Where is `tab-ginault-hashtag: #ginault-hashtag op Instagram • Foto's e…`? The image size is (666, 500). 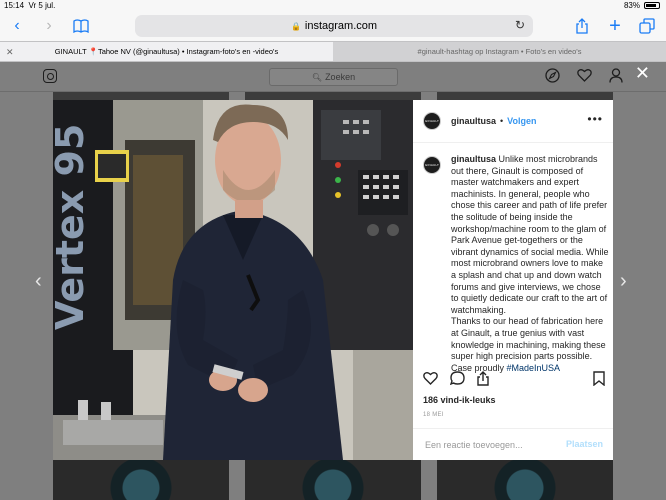
tab-ginault-hashtag: #ginault-hashtag op Instagram • Foto's e… is located at coordinates (499, 51).